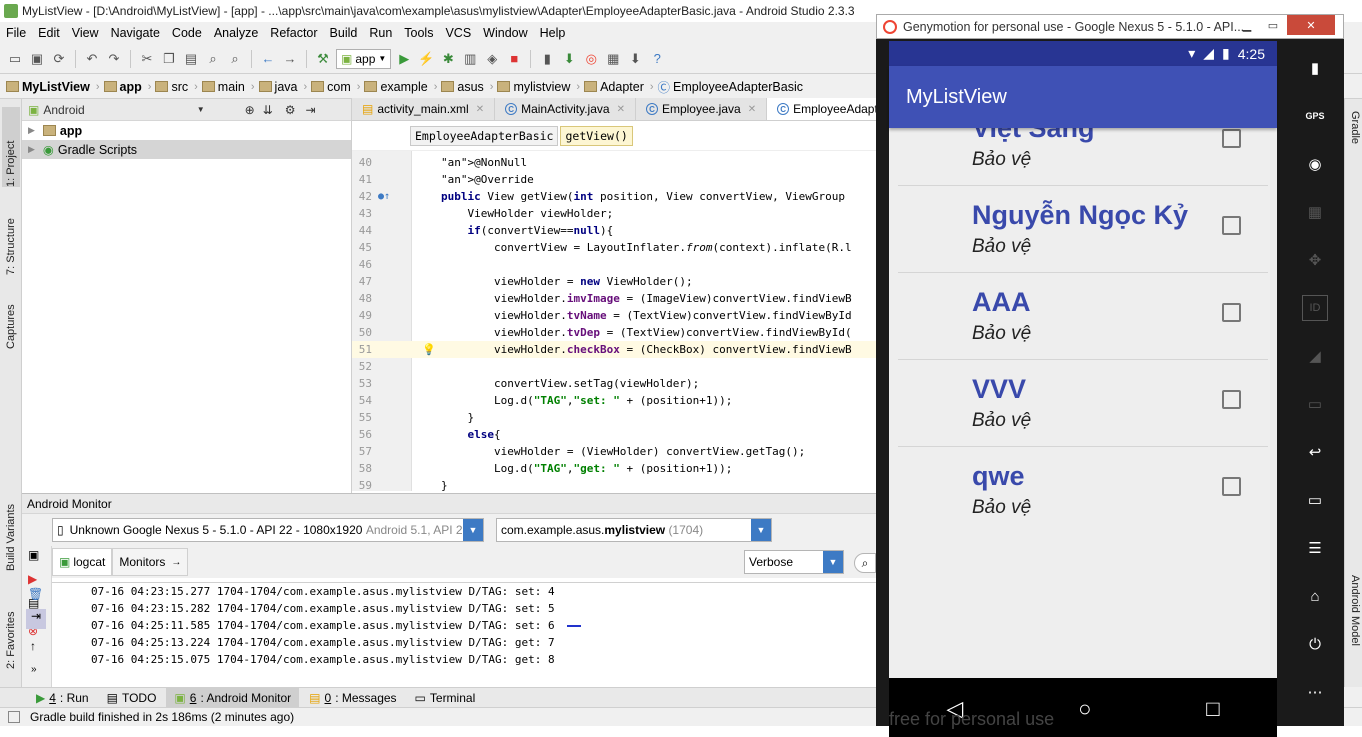 The width and height of the screenshot is (1362, 737). I want to click on battery-widget-icon: ▮, so click(1315, 68).